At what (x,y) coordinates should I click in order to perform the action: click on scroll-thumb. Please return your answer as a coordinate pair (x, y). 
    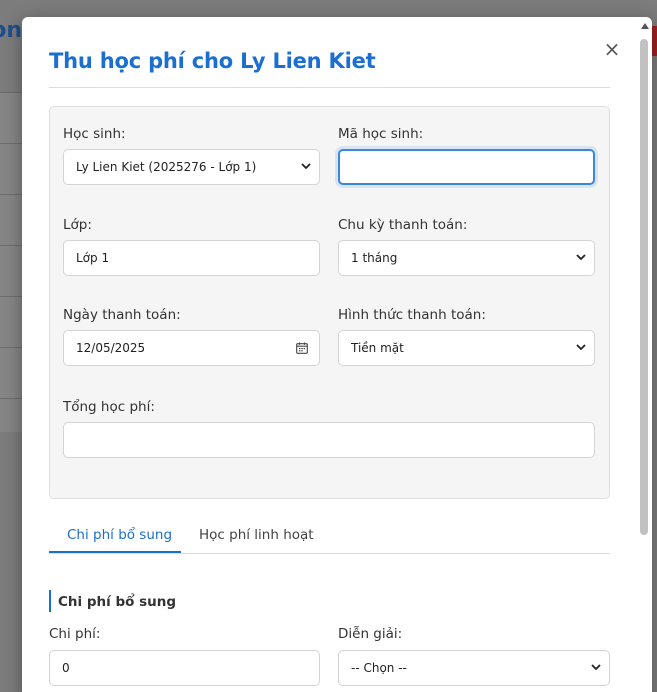
    Looking at the image, I should click on (644, 287).